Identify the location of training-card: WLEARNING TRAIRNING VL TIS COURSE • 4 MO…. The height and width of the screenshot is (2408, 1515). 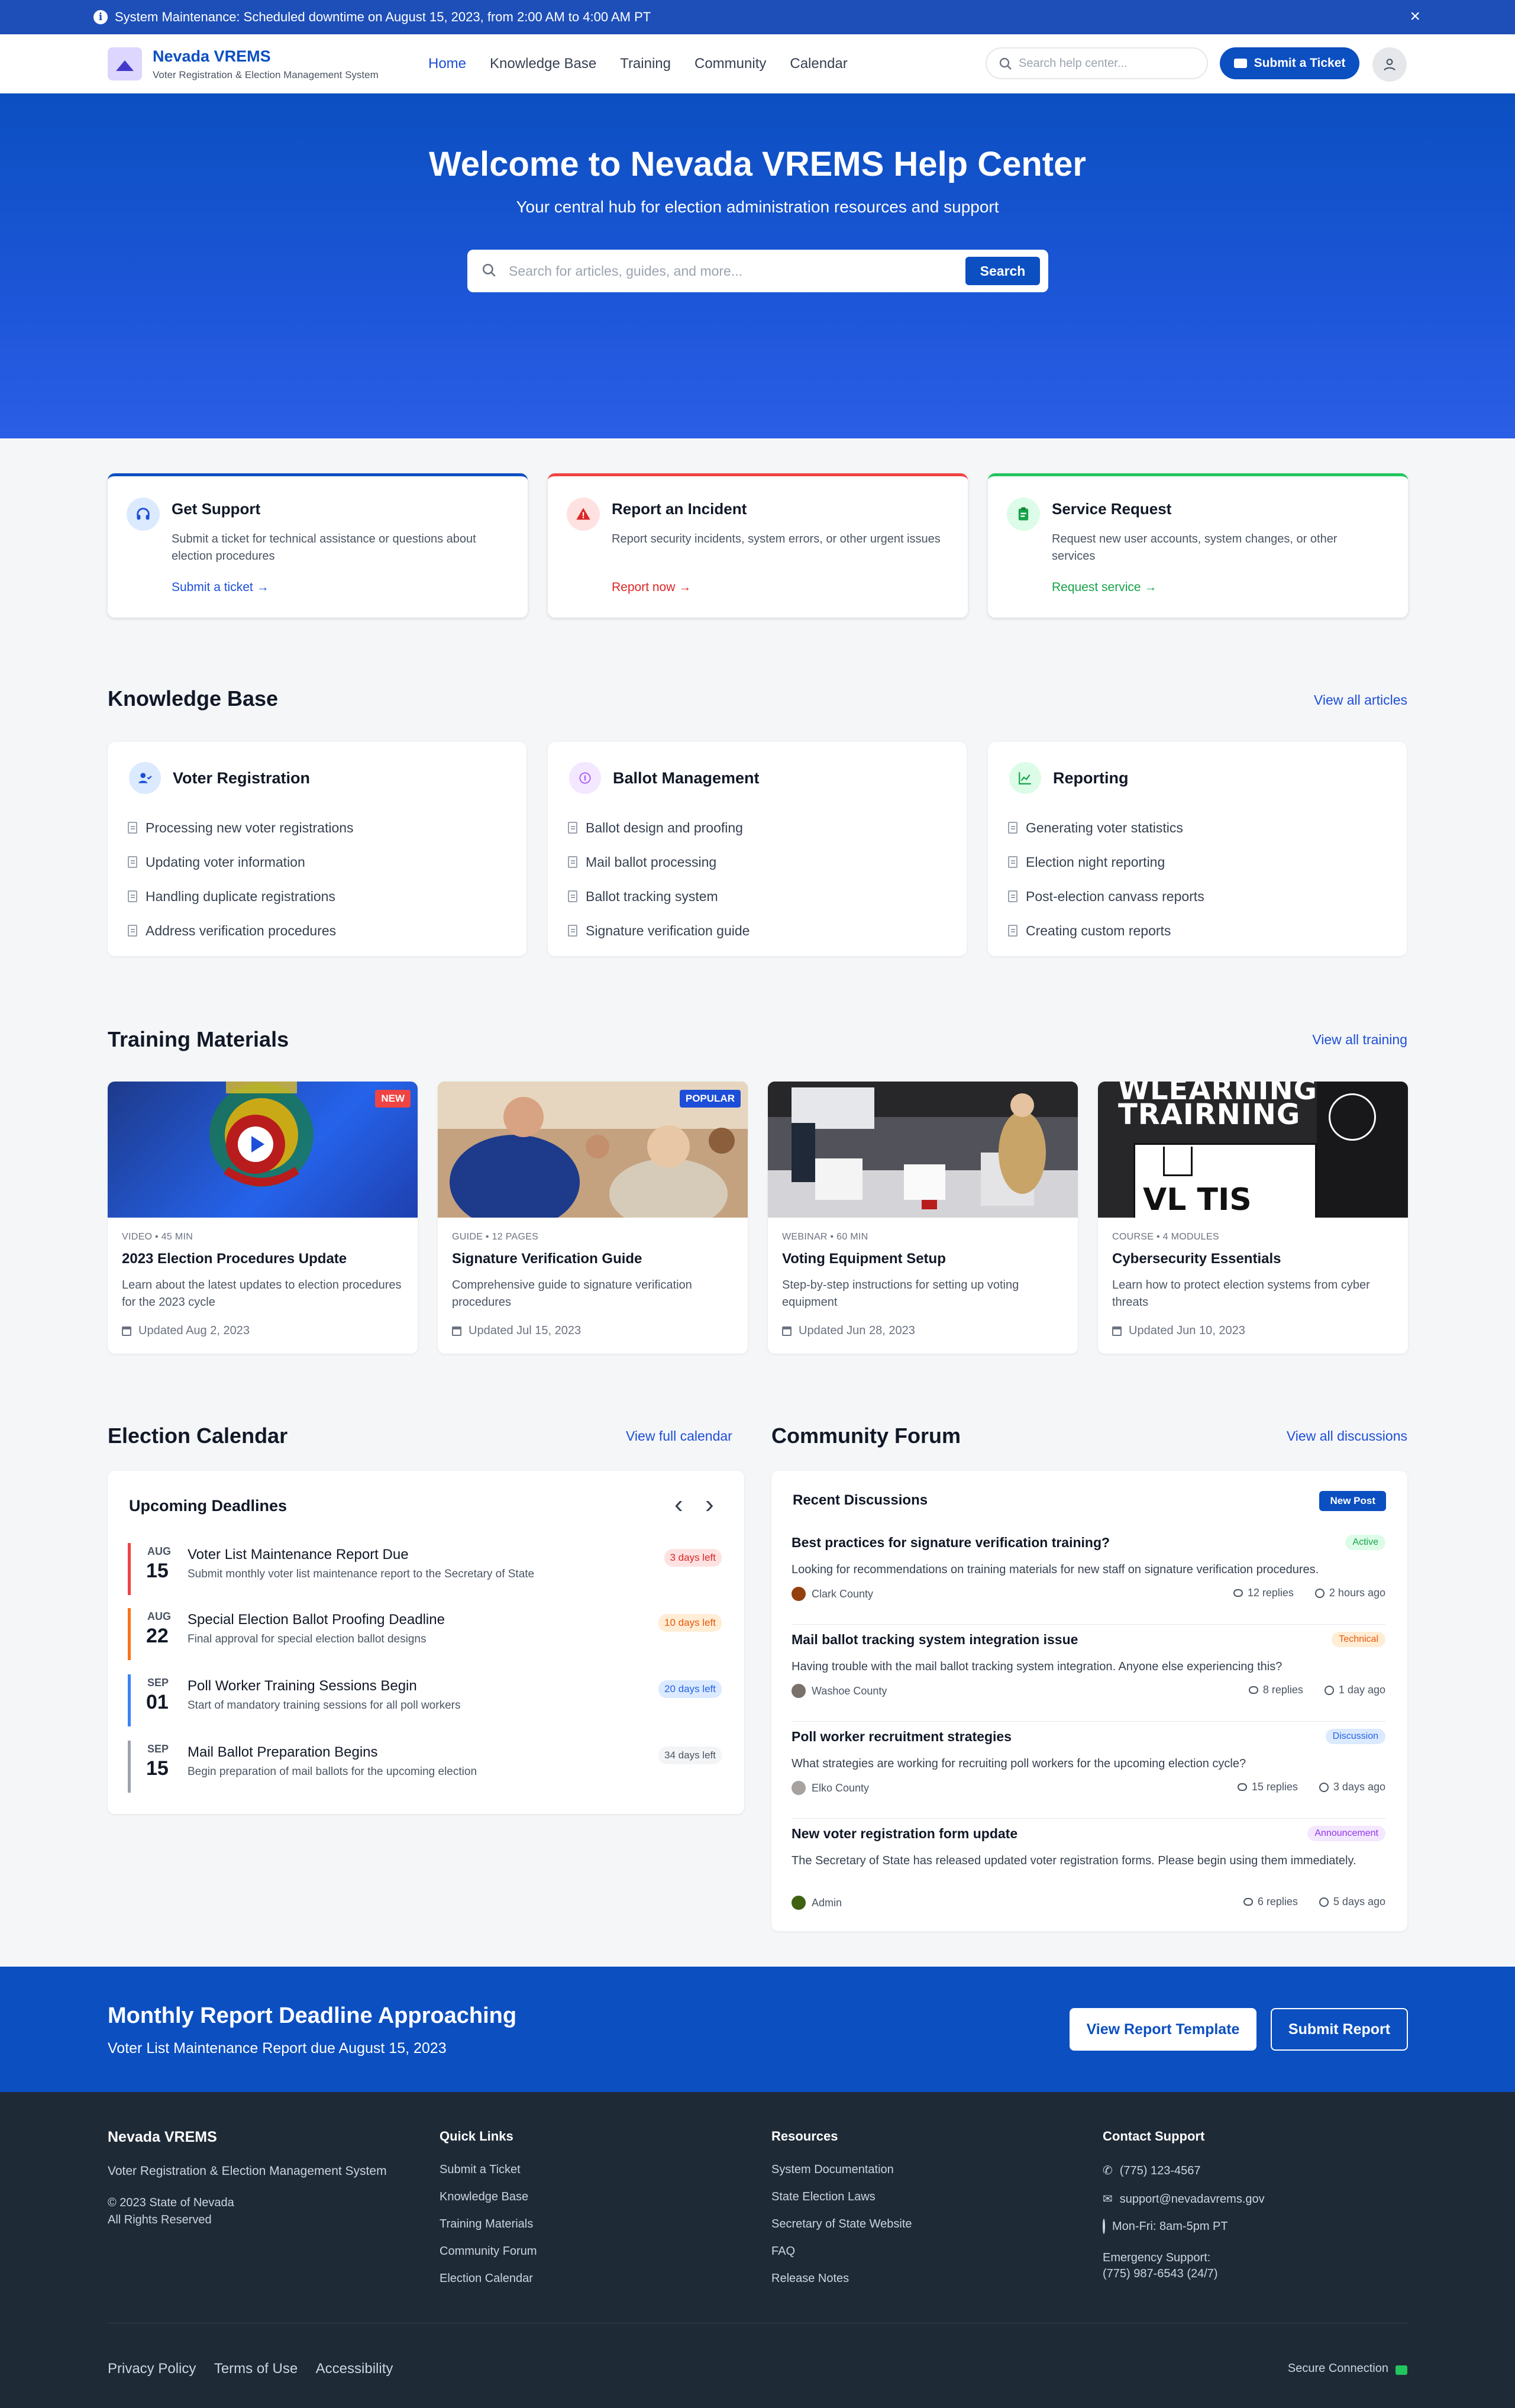
(1253, 1218).